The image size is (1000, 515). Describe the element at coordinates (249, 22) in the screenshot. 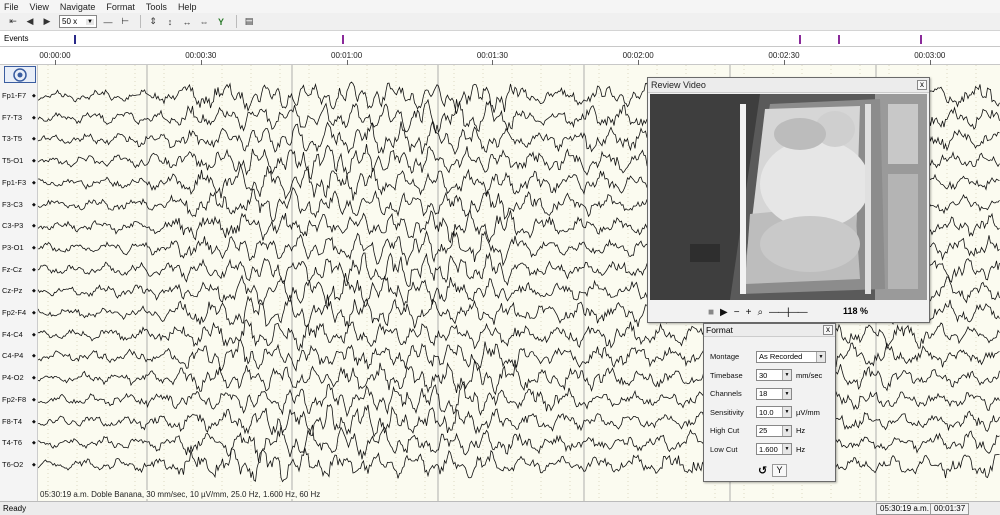

I see `report-icon: ▤` at that location.